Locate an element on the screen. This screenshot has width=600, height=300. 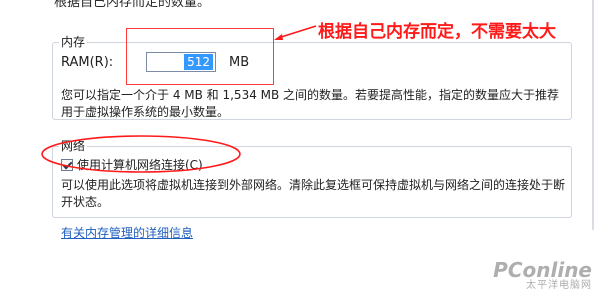
top-cut-text: 根据自己内存而定的数量。 is located at coordinates (132, 5).